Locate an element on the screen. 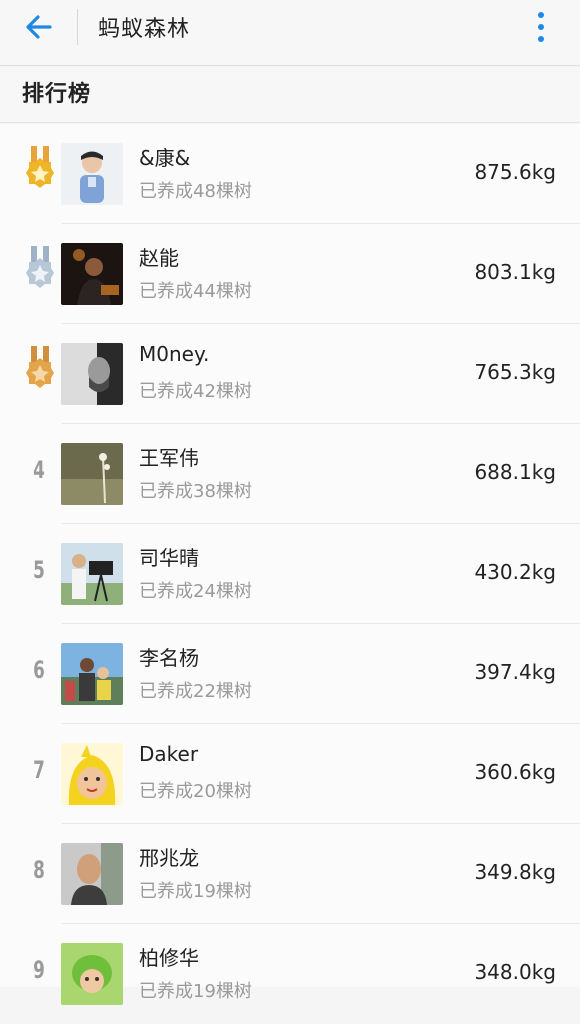 This screenshot has height=1024, width=580. tree-count: 已养成38棵树 is located at coordinates (195, 491).